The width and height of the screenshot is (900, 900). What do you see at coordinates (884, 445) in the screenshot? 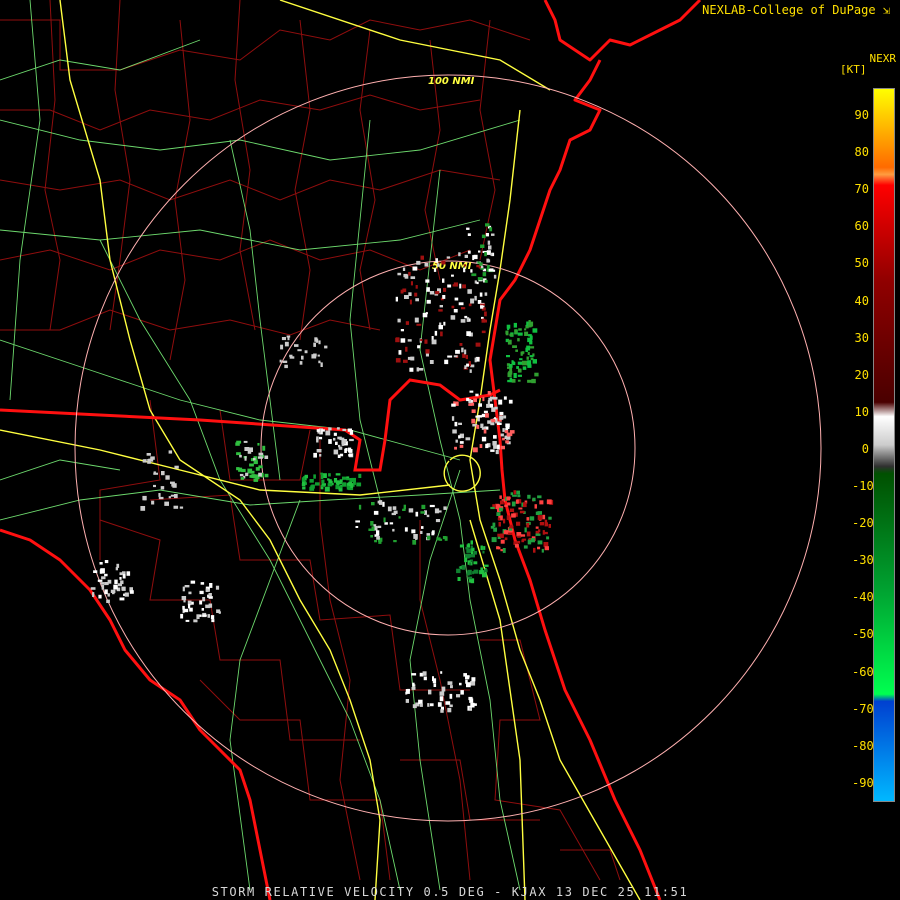
I see `velocity-color-bar` at bounding box center [884, 445].